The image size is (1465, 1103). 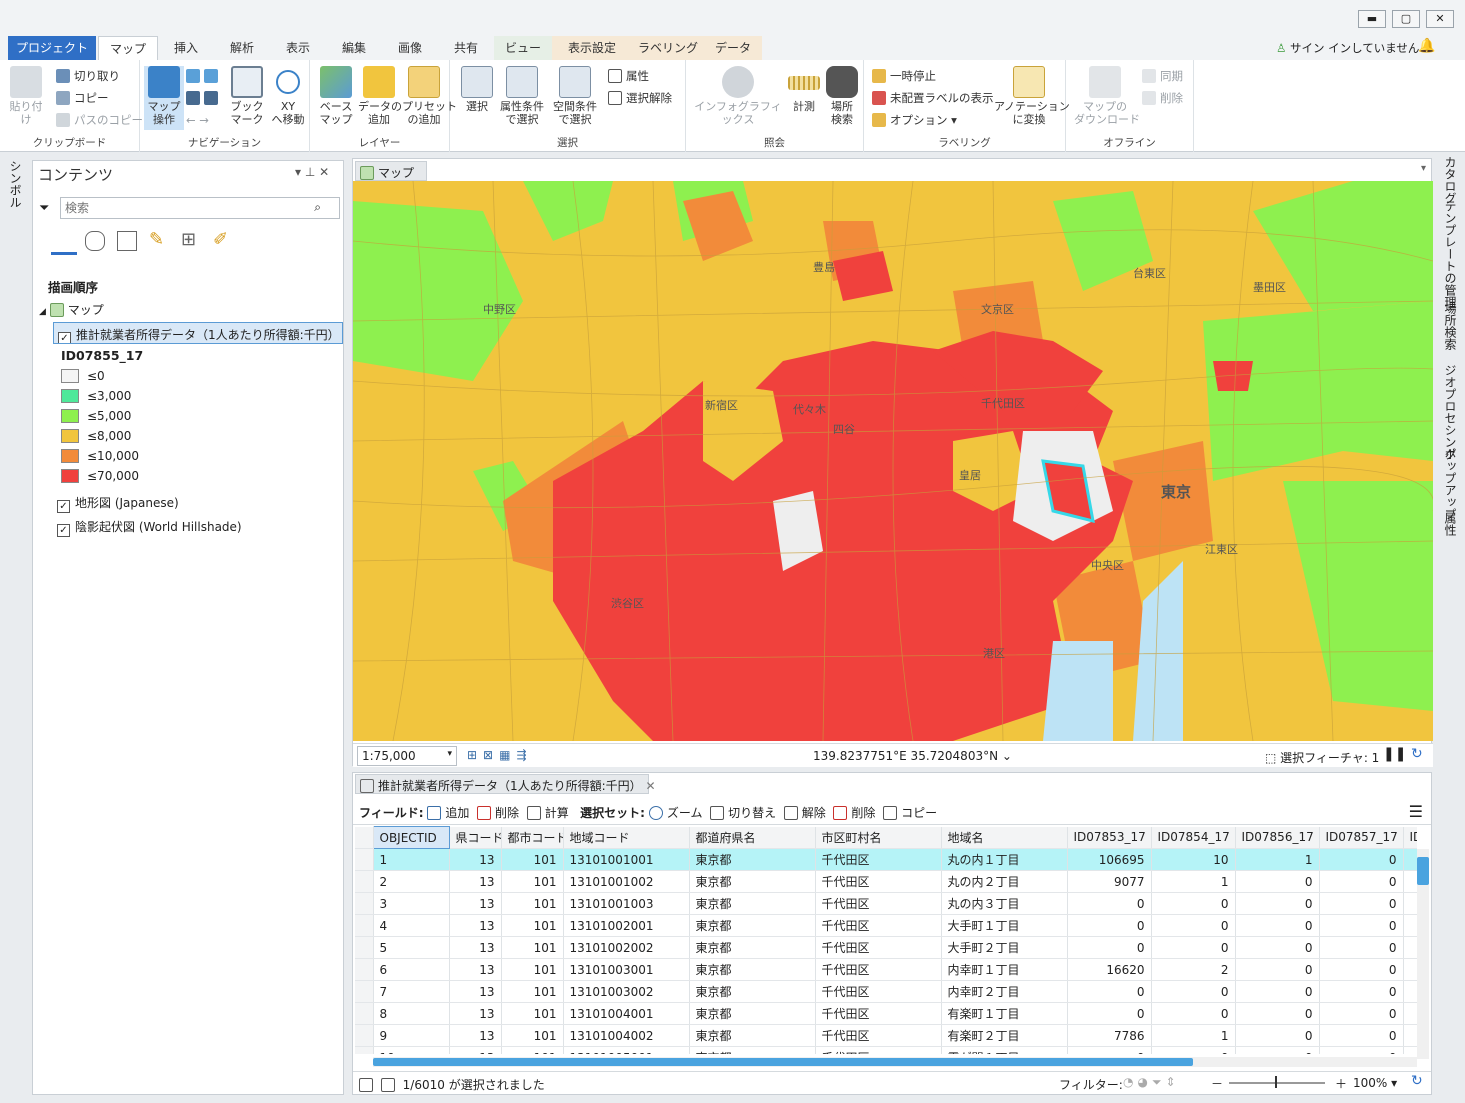 I want to click on delete-field-button: 削除, so click(x=498, y=813).